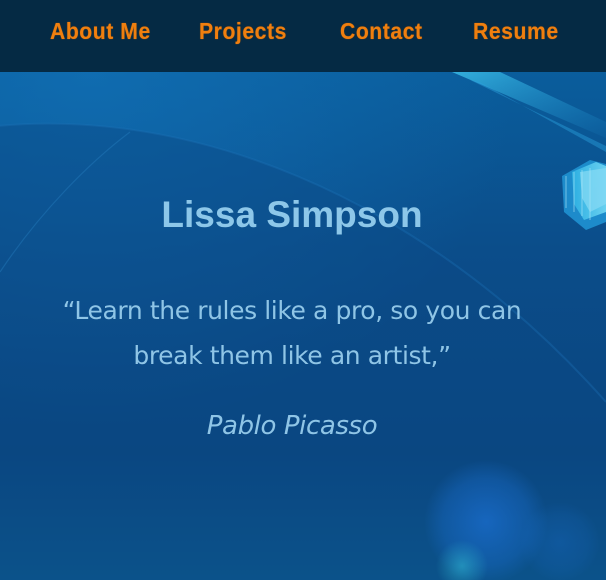 The width and height of the screenshot is (606, 580). Describe the element at coordinates (292, 426) in the screenshot. I see `hero-quote-author: Pablo Picasso` at that location.